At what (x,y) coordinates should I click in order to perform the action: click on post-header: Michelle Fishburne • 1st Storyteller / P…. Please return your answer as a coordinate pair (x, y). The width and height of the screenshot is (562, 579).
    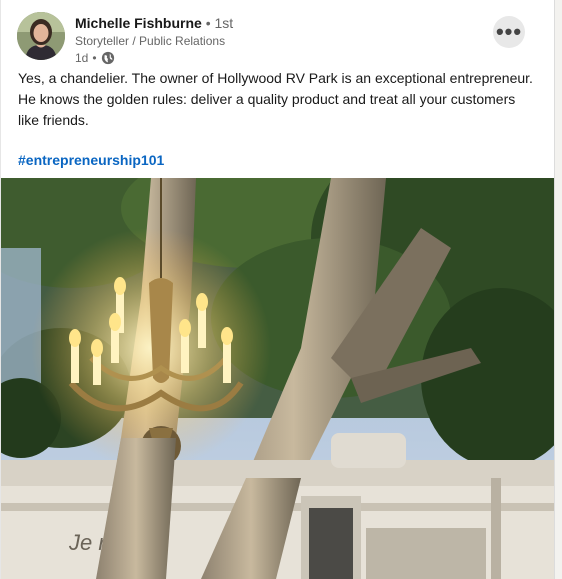
    Looking at the image, I should click on (277, 39).